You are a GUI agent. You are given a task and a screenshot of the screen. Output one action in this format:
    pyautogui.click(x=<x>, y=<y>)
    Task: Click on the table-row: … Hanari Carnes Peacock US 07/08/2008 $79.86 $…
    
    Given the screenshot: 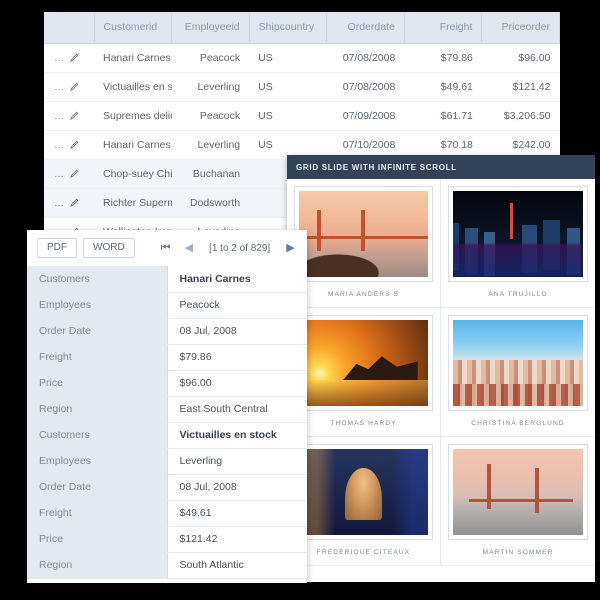 What is the action you would take?
    pyautogui.click(x=302, y=58)
    